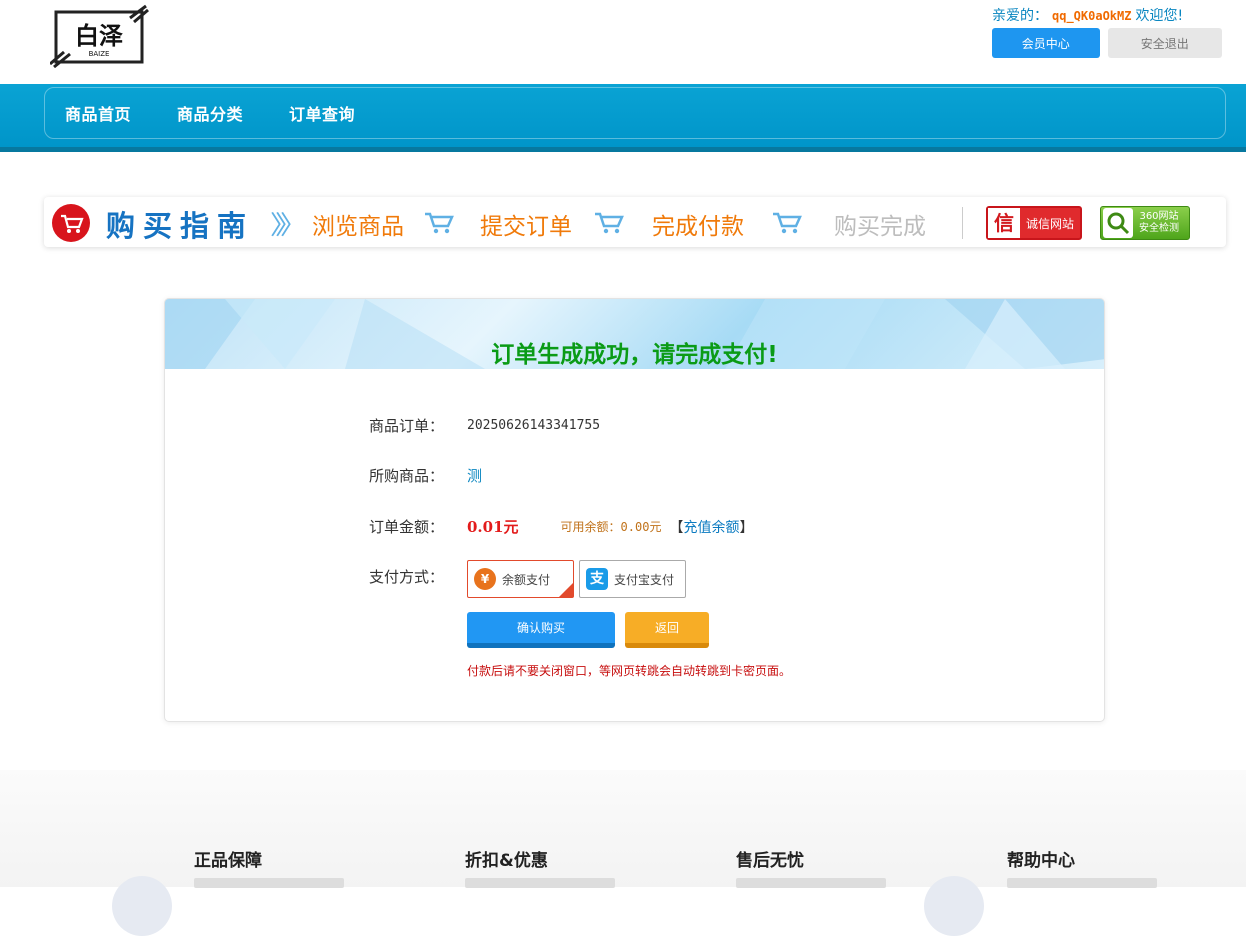 The width and height of the screenshot is (1246, 936). What do you see at coordinates (474, 475) in the screenshot?
I see `product-name: 测` at bounding box center [474, 475].